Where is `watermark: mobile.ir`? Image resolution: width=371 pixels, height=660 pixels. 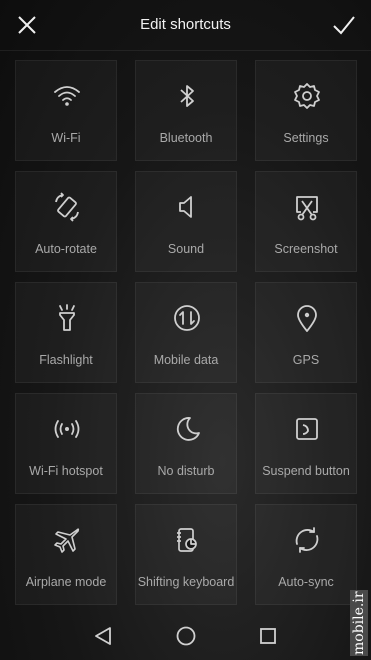 watermark: mobile.ir is located at coordinates (359, 623).